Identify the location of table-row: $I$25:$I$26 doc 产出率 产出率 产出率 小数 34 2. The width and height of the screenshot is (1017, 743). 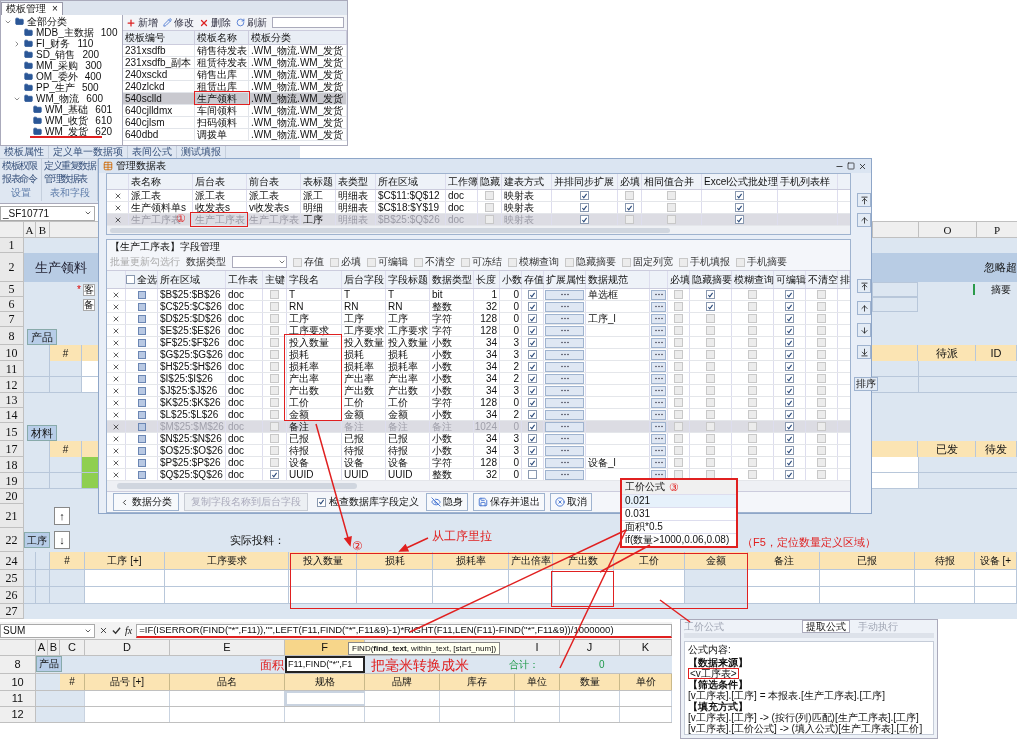
(478, 379).